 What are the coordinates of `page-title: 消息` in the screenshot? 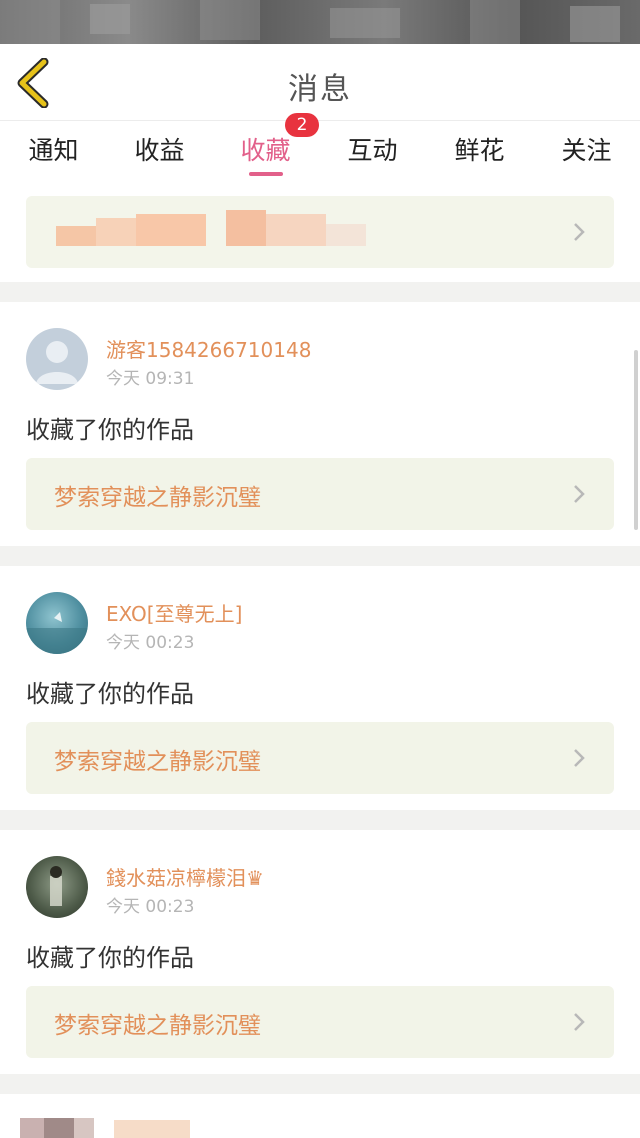 It's located at (320, 89).